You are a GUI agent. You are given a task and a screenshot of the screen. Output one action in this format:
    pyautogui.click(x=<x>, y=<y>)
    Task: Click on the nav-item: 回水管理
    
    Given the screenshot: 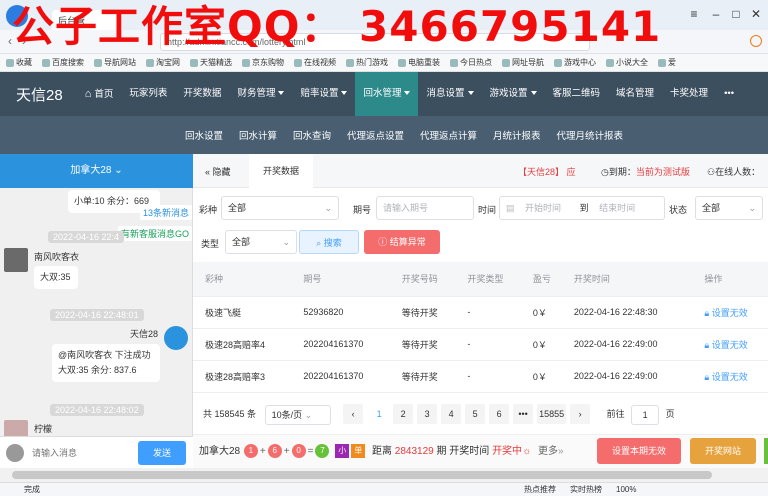 What is the action you would take?
    pyautogui.click(x=387, y=94)
    